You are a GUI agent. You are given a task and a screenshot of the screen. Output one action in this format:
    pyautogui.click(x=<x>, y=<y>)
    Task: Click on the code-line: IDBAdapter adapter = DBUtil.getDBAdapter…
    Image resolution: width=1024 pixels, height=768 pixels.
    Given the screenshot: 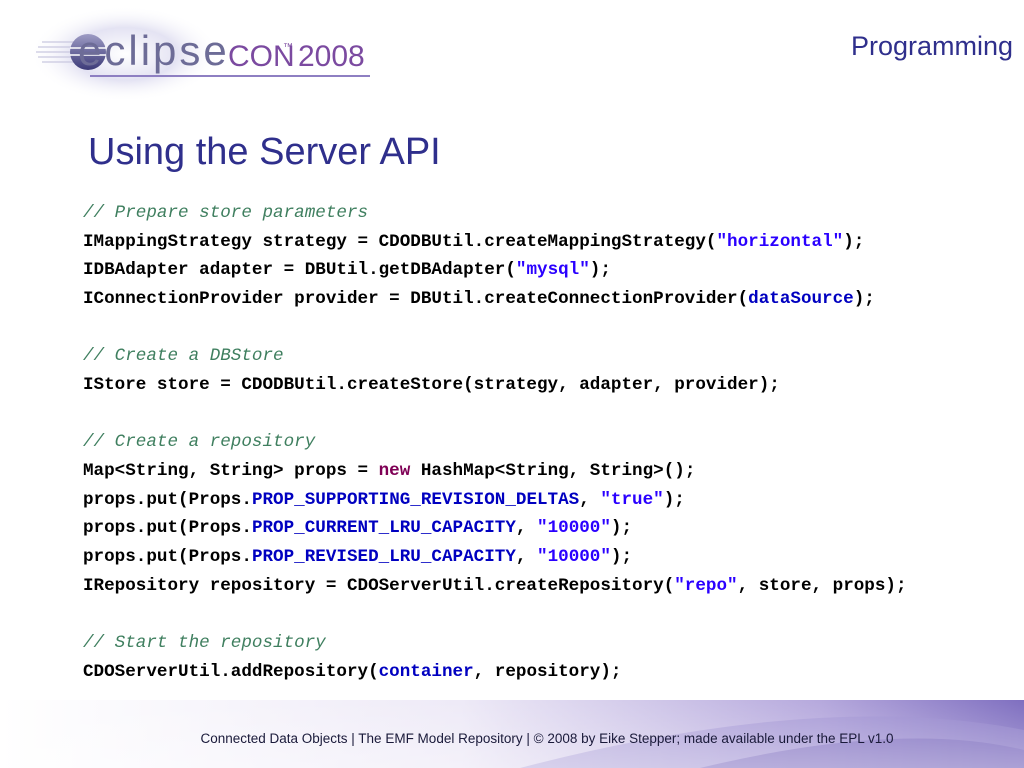 What is the action you would take?
    pyautogui.click(x=550, y=270)
    